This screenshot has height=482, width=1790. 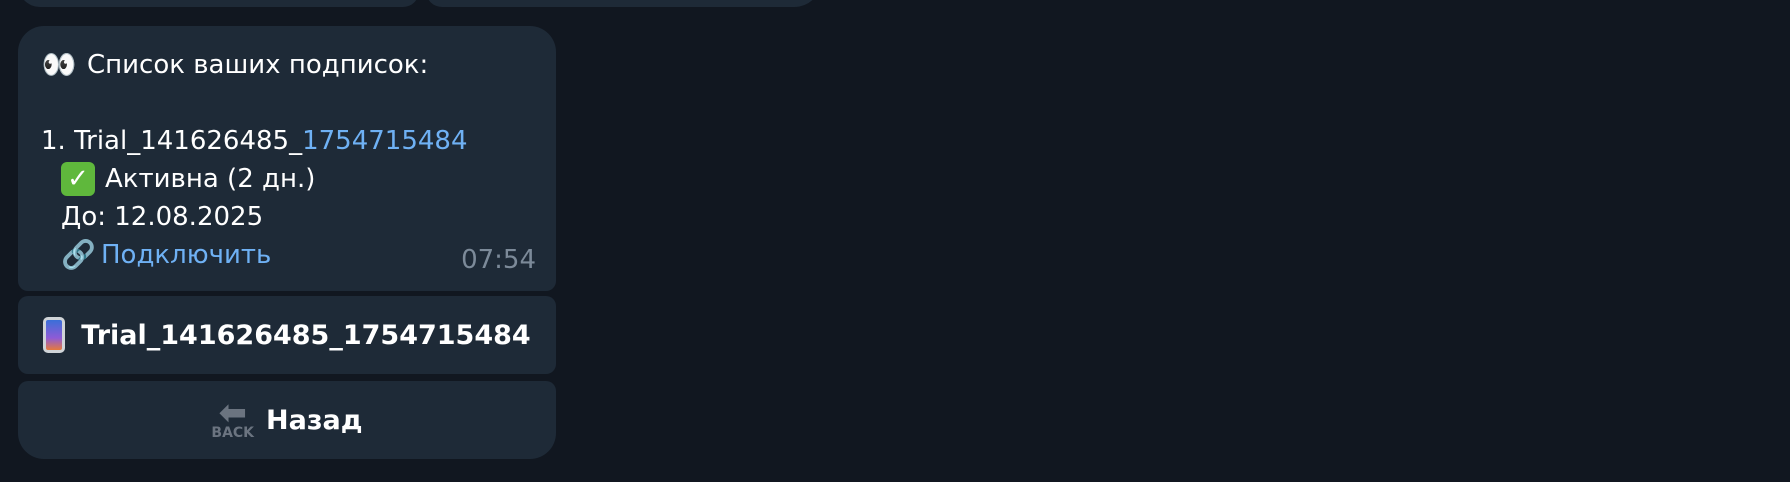 What do you see at coordinates (233, 417) in the screenshot?
I see `back-arrow-icon: ⬅ BACK` at bounding box center [233, 417].